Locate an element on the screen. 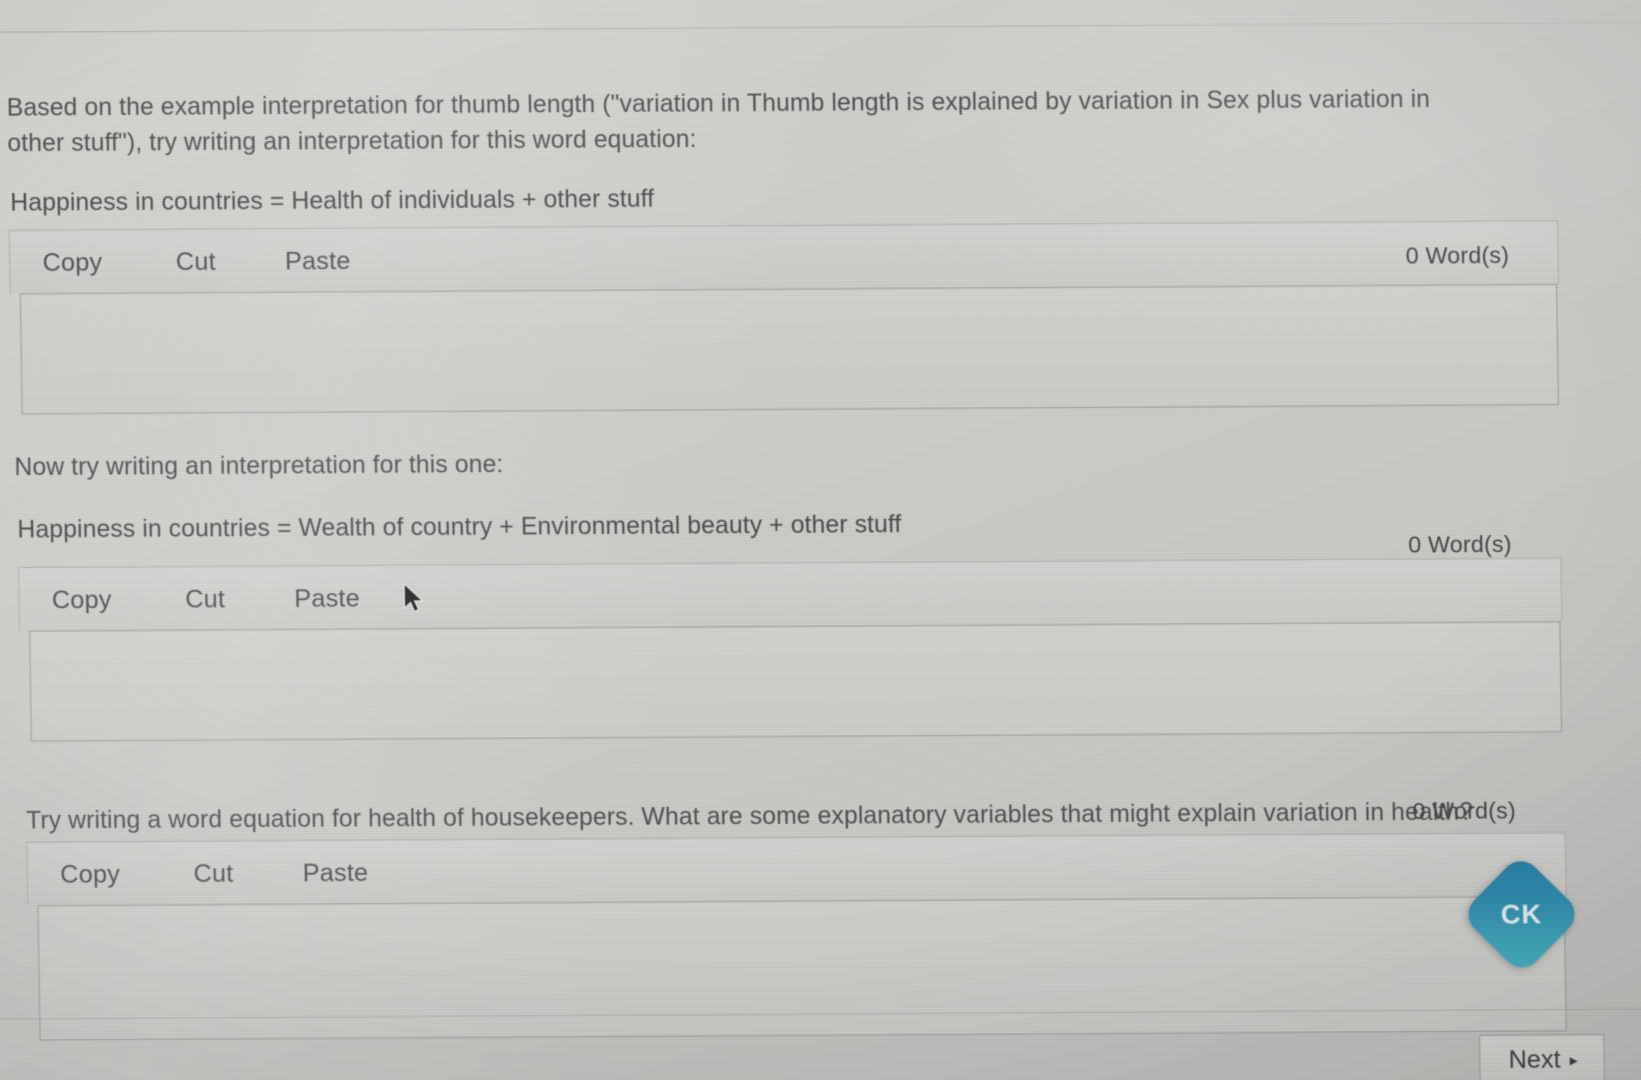 This screenshot has height=1080, width=1641. editor-2-textarea is located at coordinates (796, 681).